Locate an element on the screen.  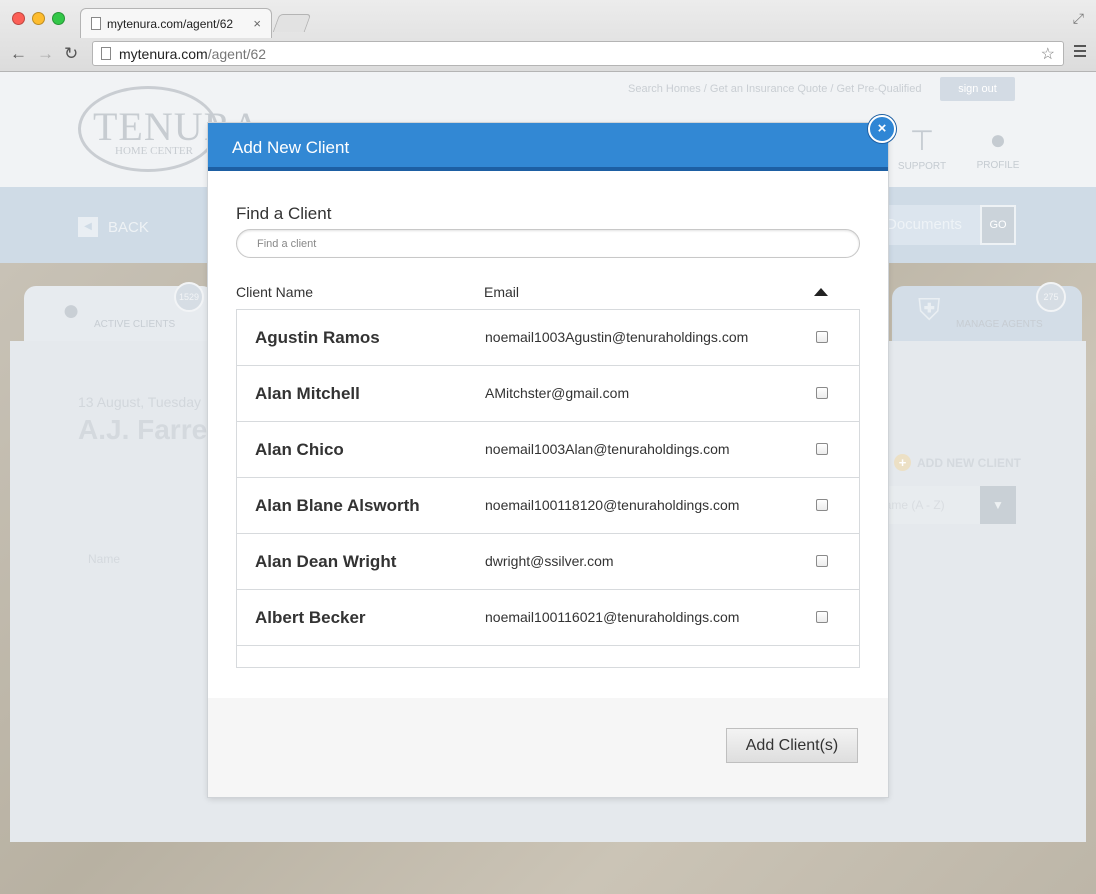
modal-title: Add New Client is located at coordinates (291, 147).